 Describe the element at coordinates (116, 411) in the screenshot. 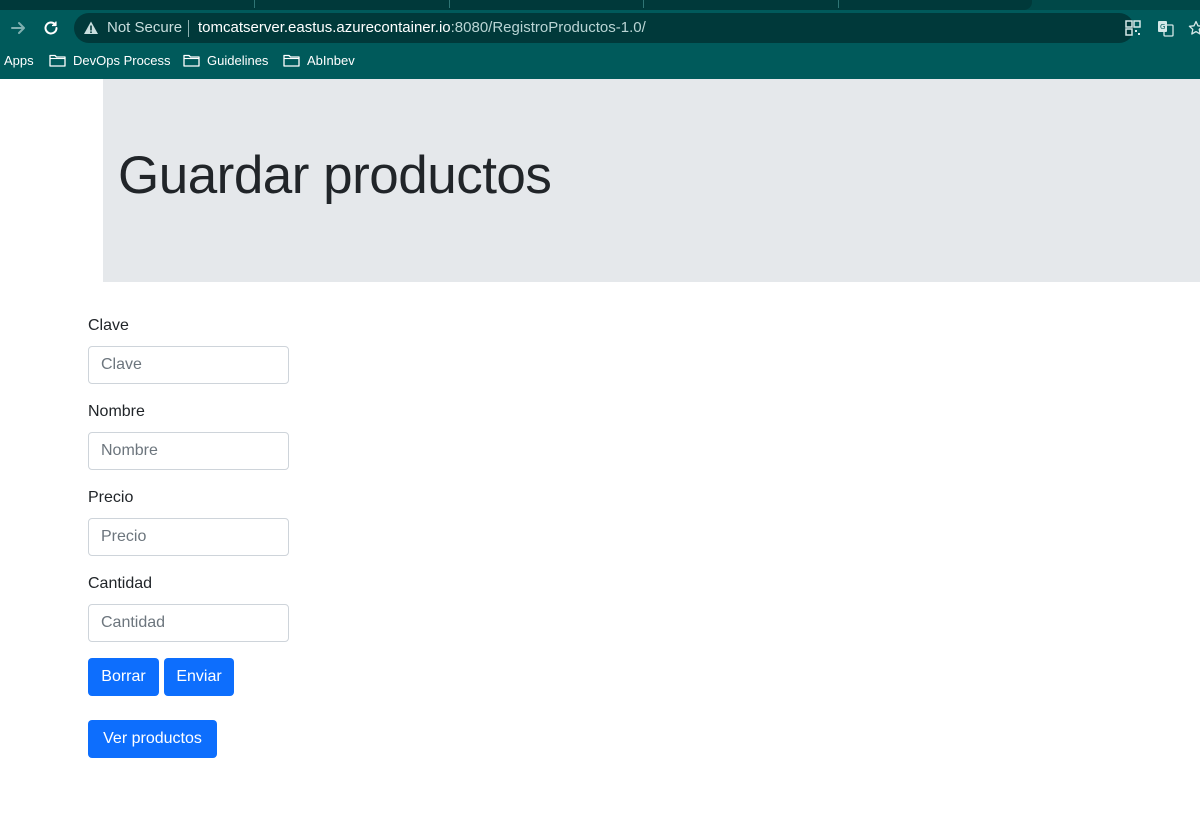

I see `nombre-label: Nombre` at that location.